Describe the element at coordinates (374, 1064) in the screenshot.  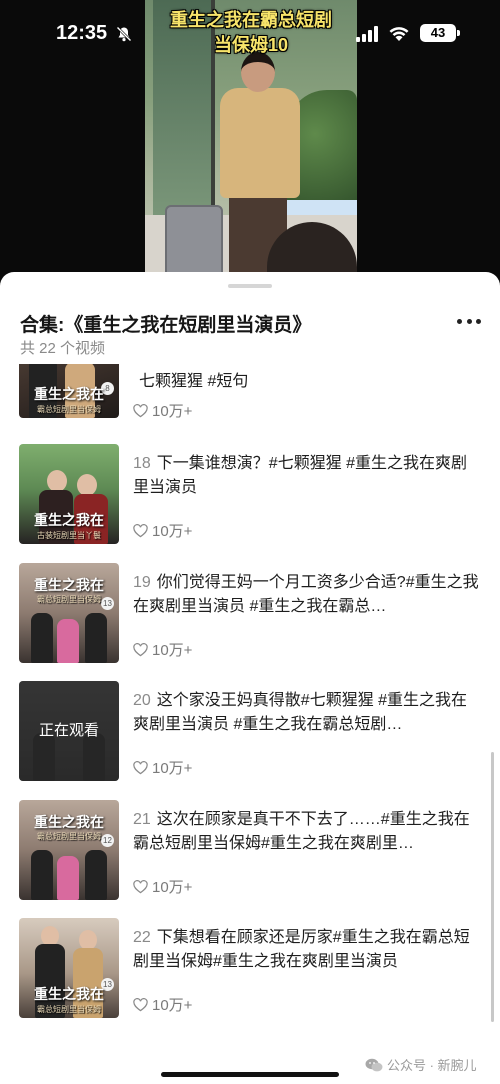
I see `wechat-icon` at that location.